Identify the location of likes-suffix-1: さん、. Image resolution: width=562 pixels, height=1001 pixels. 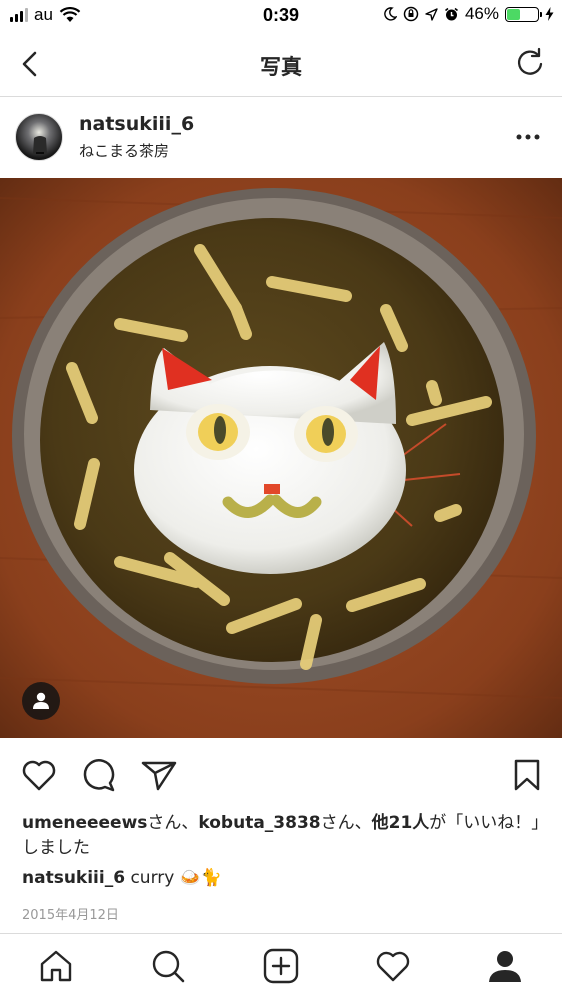
(173, 823).